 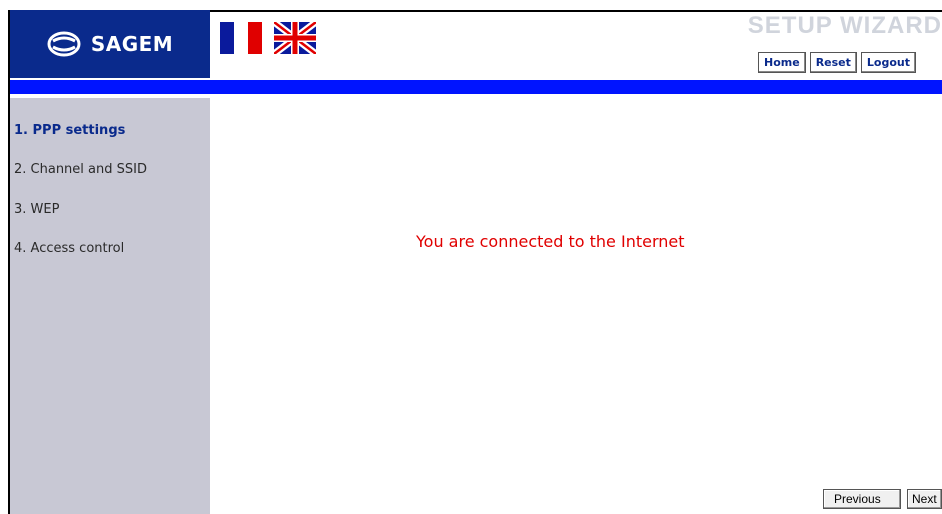 I want to click on setup-wizard-title: SETUP WIZARD, so click(x=844, y=25).